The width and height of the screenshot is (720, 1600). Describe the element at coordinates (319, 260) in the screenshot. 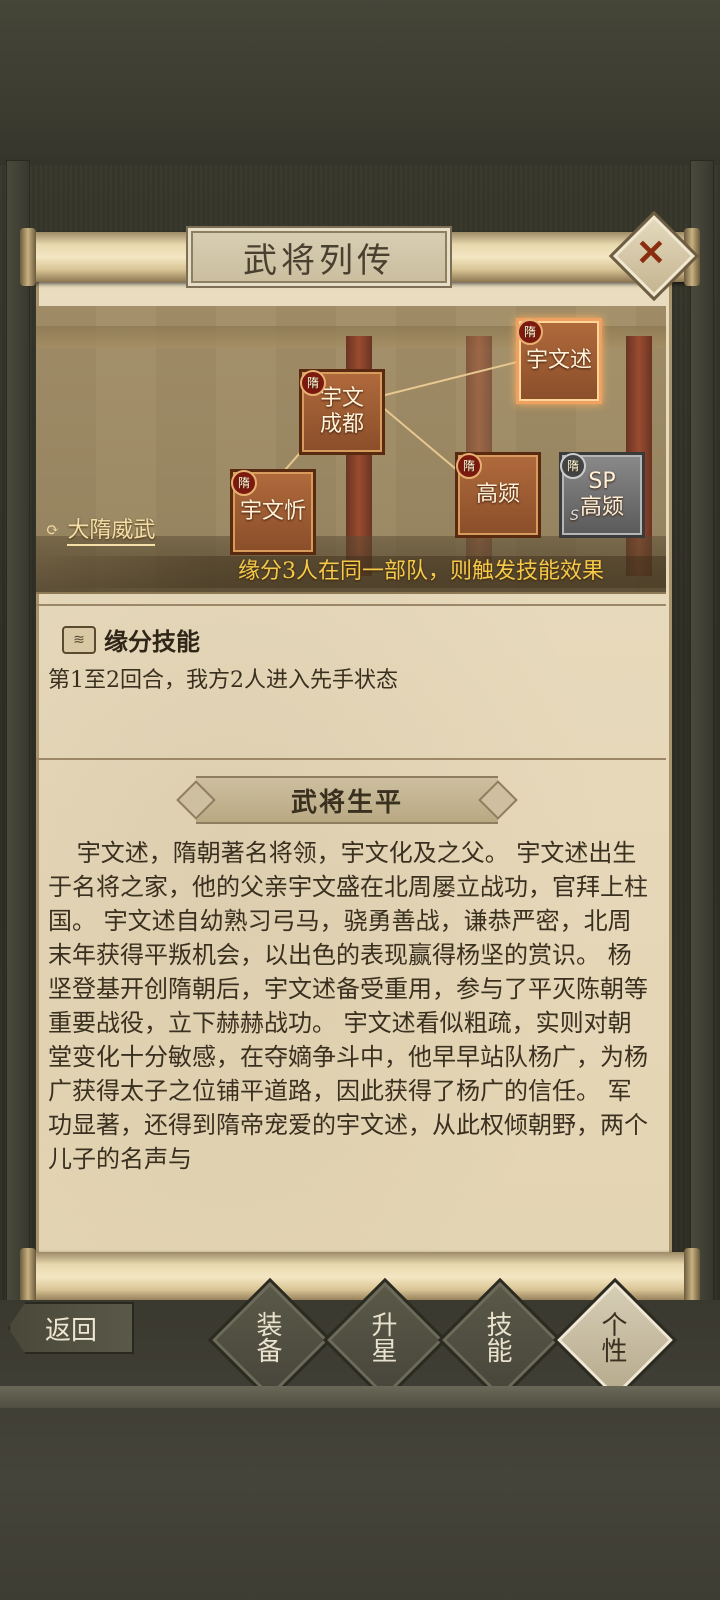

I see `page-title: 武将列传` at that location.